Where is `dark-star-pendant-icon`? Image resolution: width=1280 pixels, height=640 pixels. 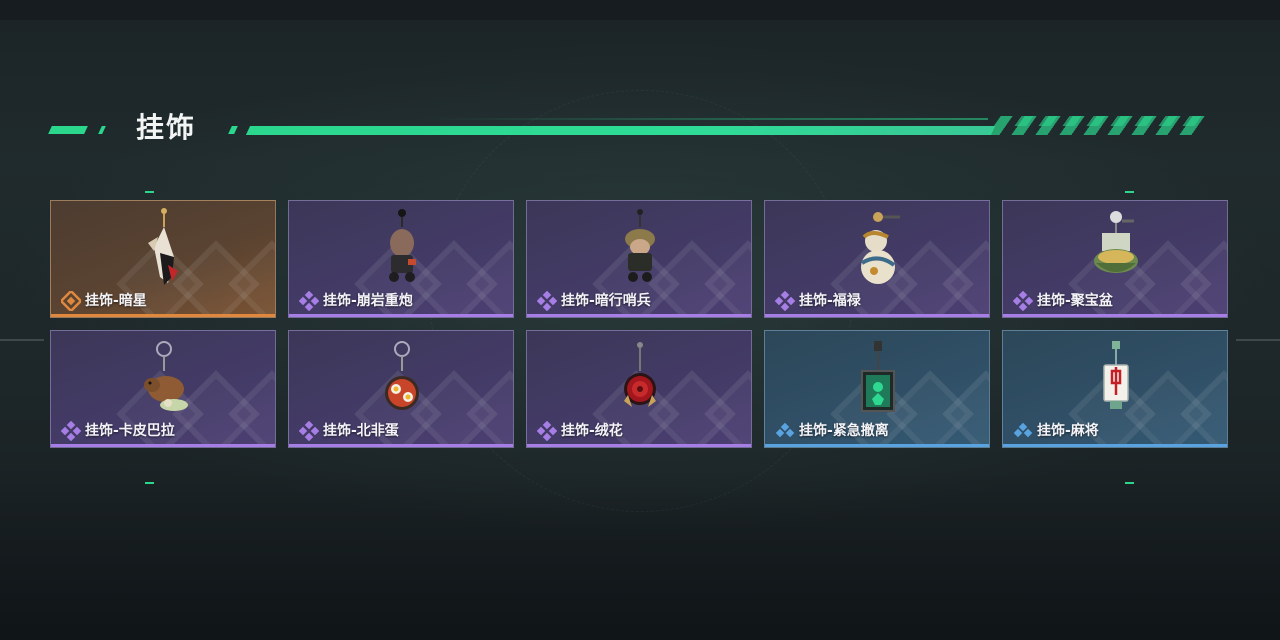 dark-star-pendant-icon is located at coordinates (163, 246).